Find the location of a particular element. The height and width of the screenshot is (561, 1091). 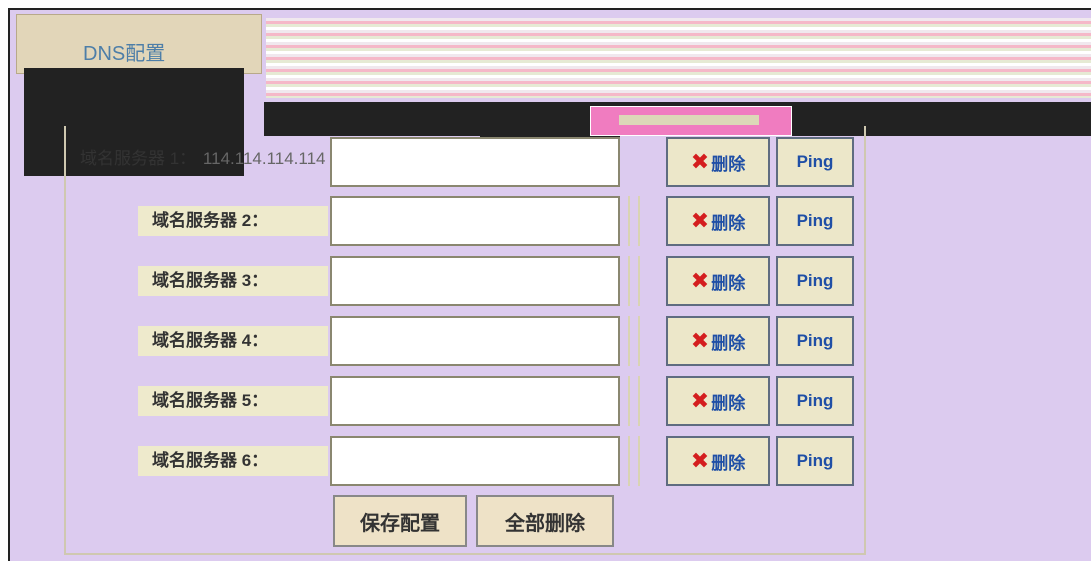

server-row-1-summary: 域名服务器 1： 114.114.114.114 is located at coordinates (203, 159).